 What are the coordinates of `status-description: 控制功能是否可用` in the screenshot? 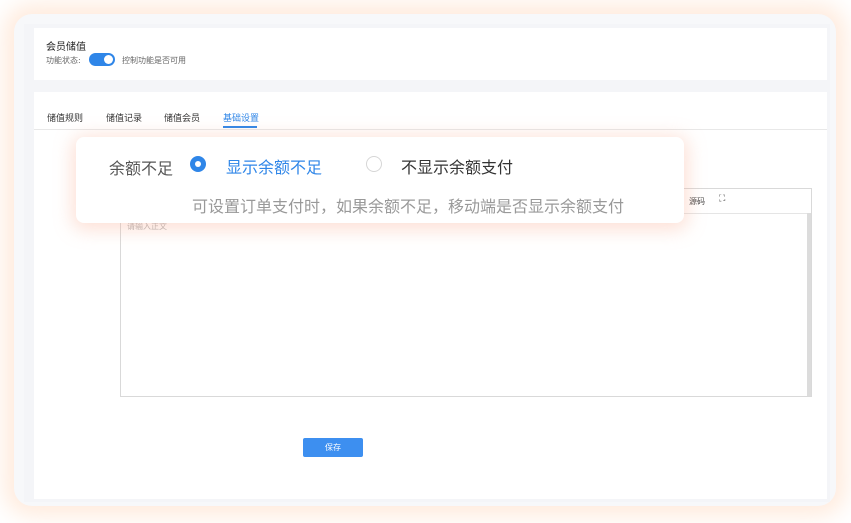 It's located at (154, 60).